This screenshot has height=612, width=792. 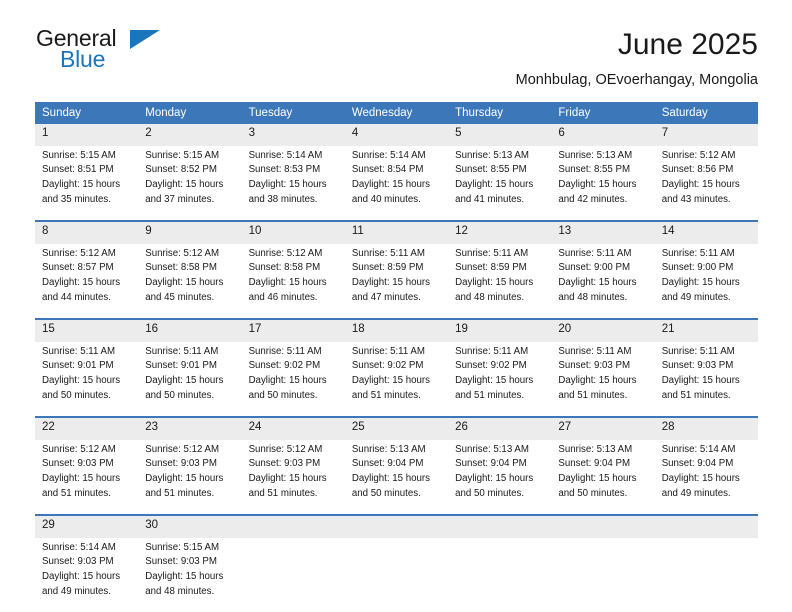 I want to click on day-number-cell-empty, so click(x=603, y=526).